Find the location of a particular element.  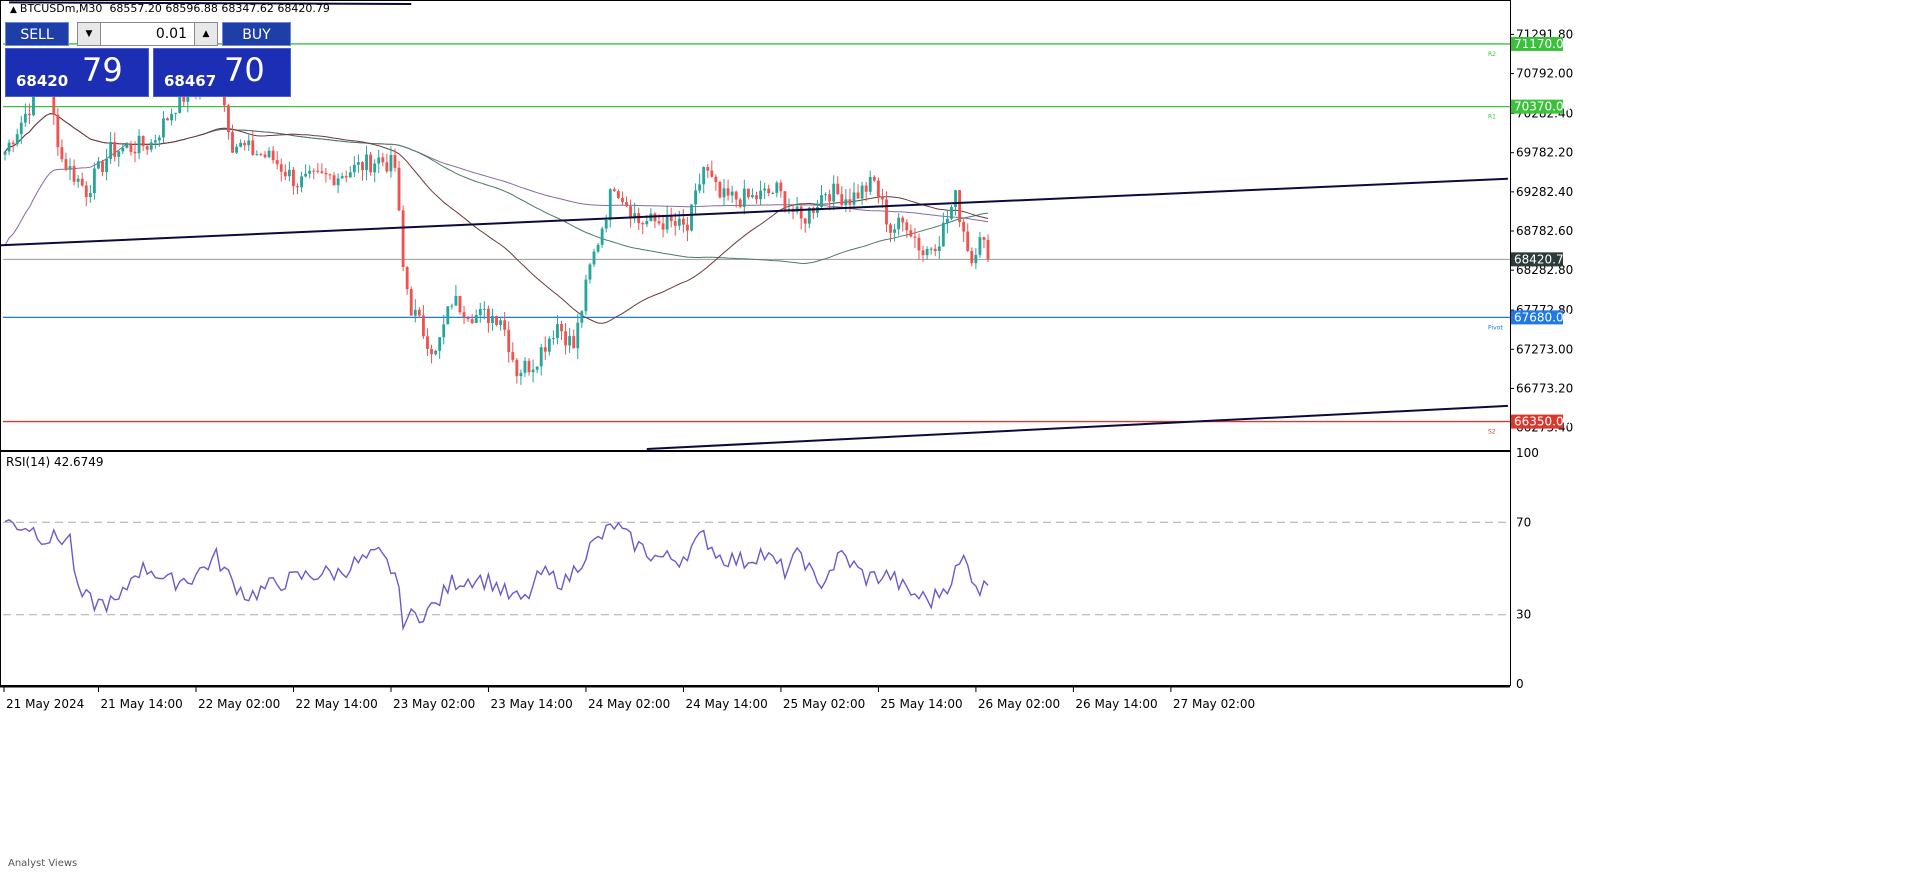

sell-price-pips: 79 is located at coordinates (102, 70).